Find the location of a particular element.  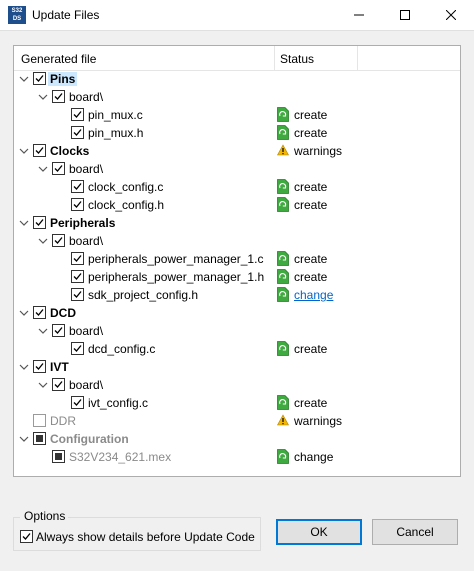

column-header-status: Status is located at coordinates (297, 59).